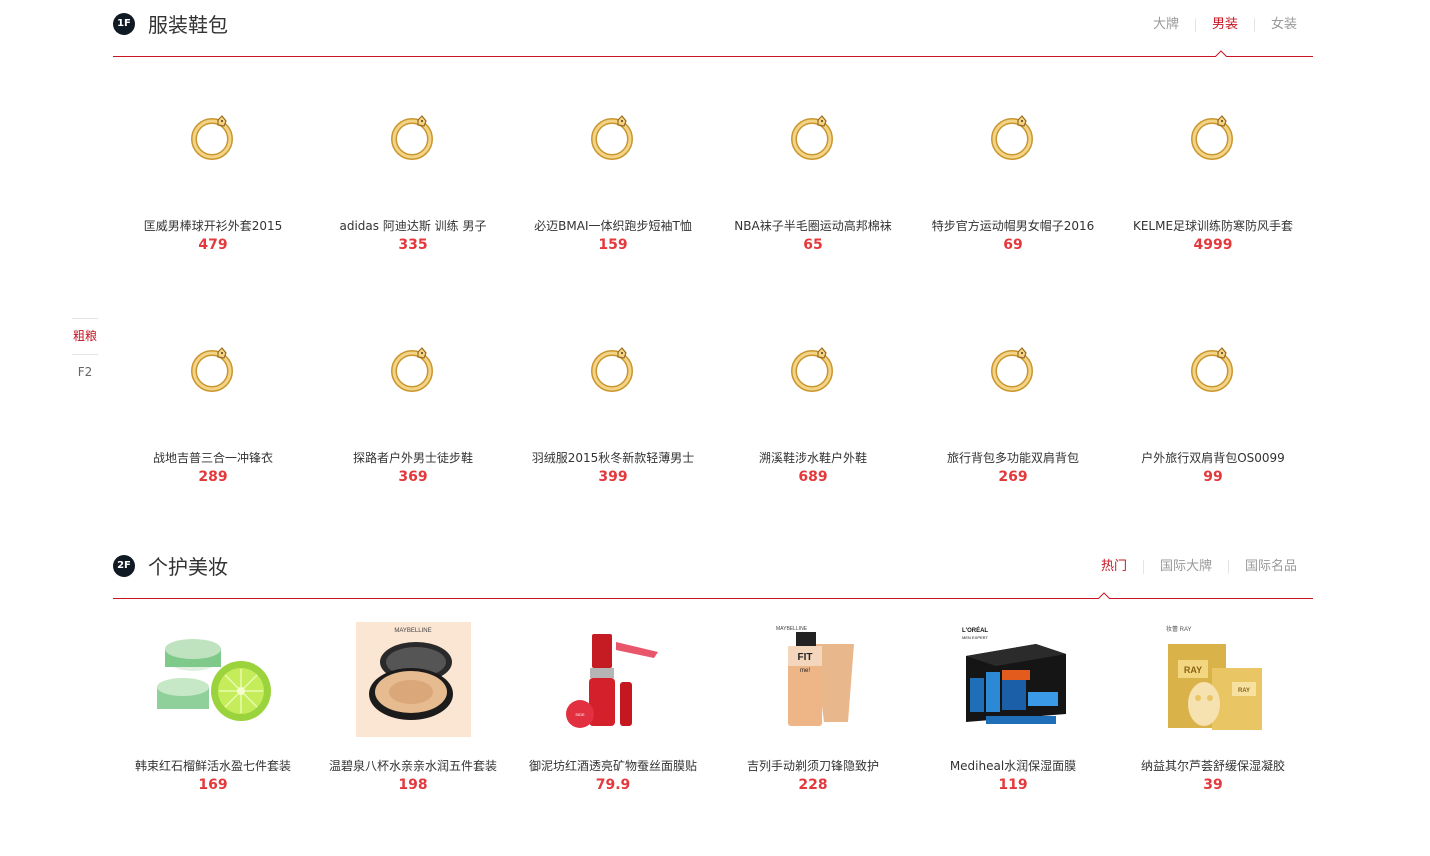 The width and height of the screenshot is (1430, 856). I want to click on product-card: L'ORÉAL MEN EXPERT Mediheal水润保湿面膜 119, so click(1013, 709).